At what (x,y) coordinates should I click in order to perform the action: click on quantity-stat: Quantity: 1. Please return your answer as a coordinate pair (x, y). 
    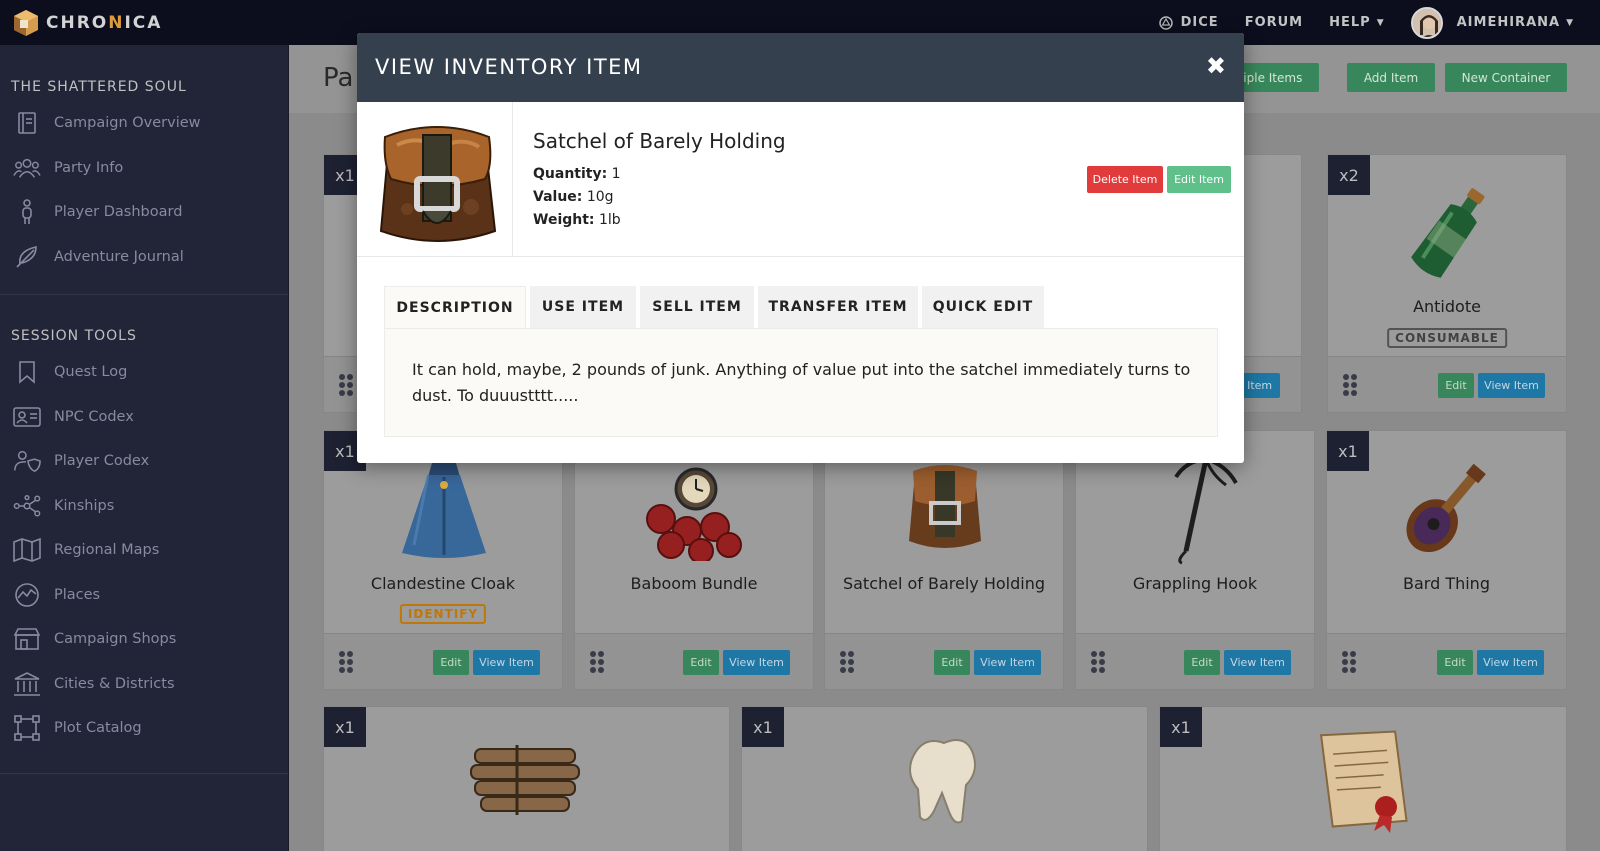
    Looking at the image, I should click on (577, 174).